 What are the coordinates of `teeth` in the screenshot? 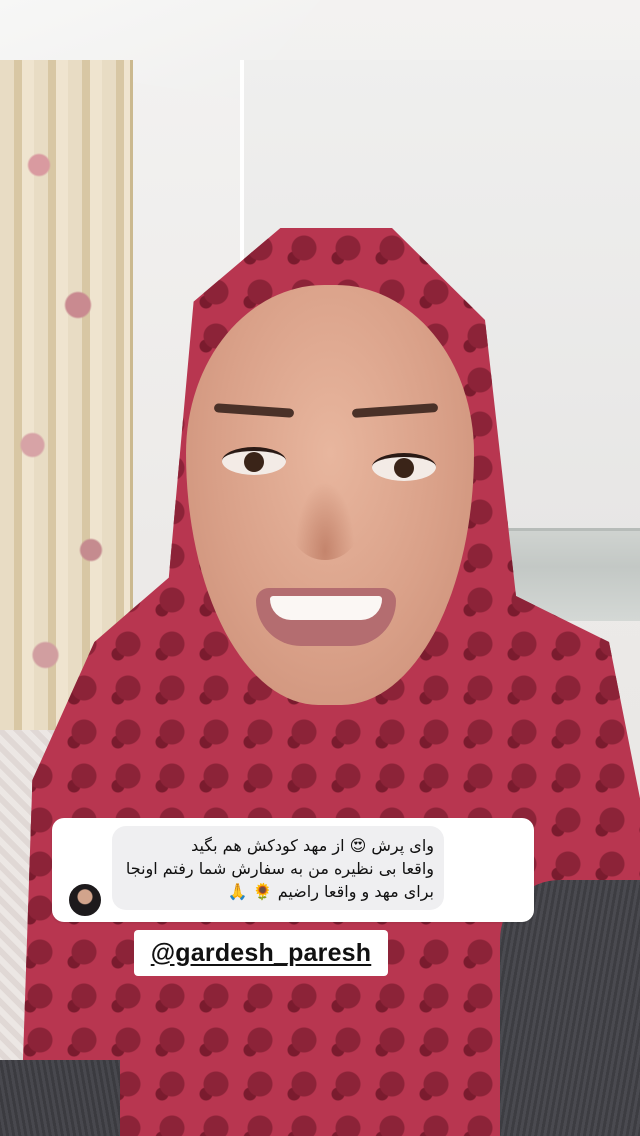 It's located at (326, 608).